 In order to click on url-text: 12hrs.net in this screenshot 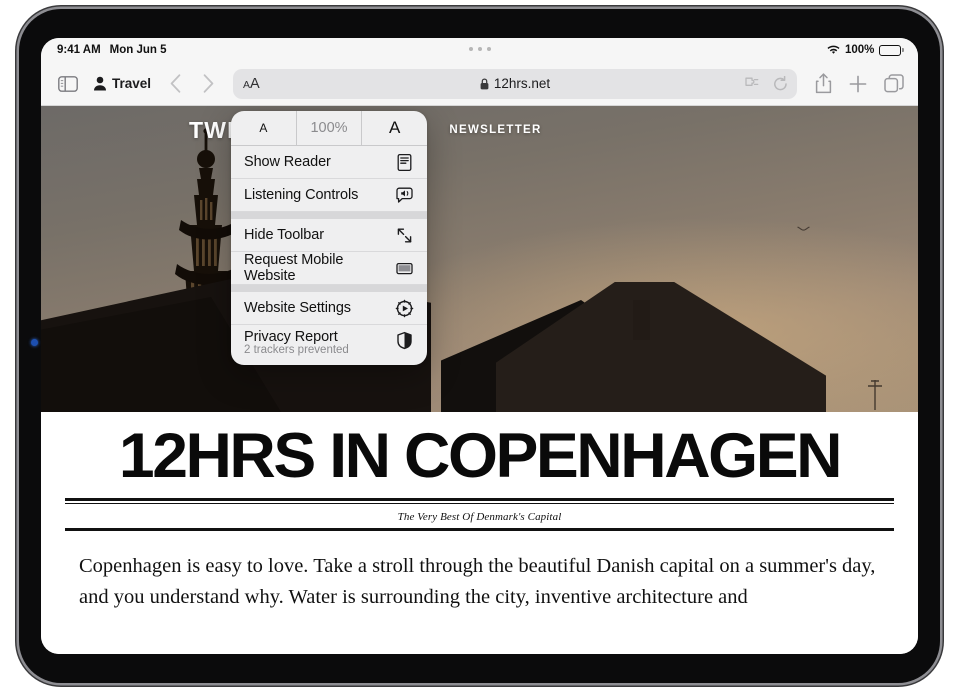, I will do `click(522, 83)`.